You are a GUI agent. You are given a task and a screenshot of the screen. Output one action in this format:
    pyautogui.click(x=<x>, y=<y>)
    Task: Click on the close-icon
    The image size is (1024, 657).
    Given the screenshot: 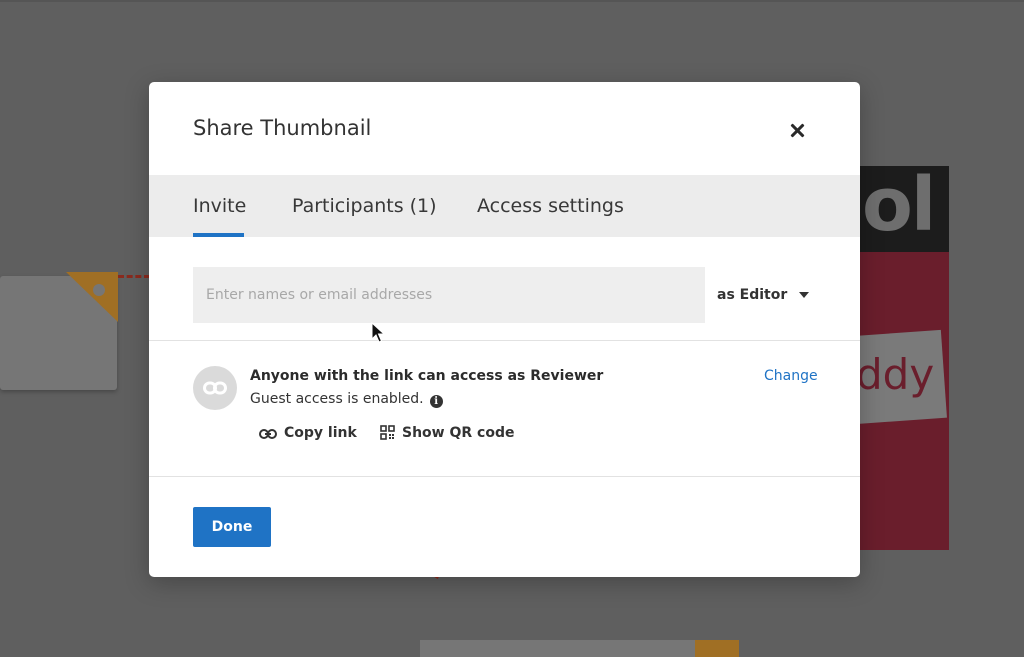 What is the action you would take?
    pyautogui.click(x=797, y=130)
    